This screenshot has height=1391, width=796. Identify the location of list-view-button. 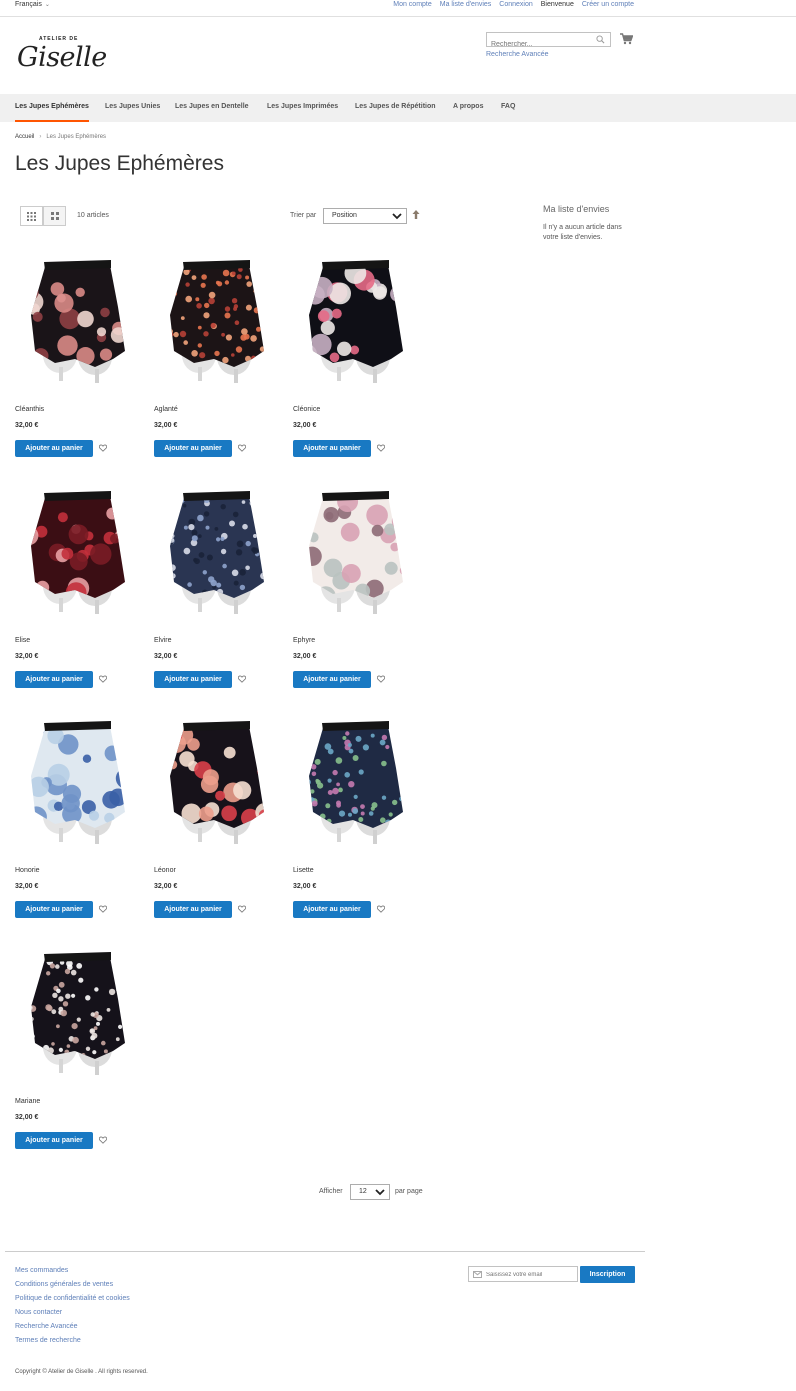
(54, 216).